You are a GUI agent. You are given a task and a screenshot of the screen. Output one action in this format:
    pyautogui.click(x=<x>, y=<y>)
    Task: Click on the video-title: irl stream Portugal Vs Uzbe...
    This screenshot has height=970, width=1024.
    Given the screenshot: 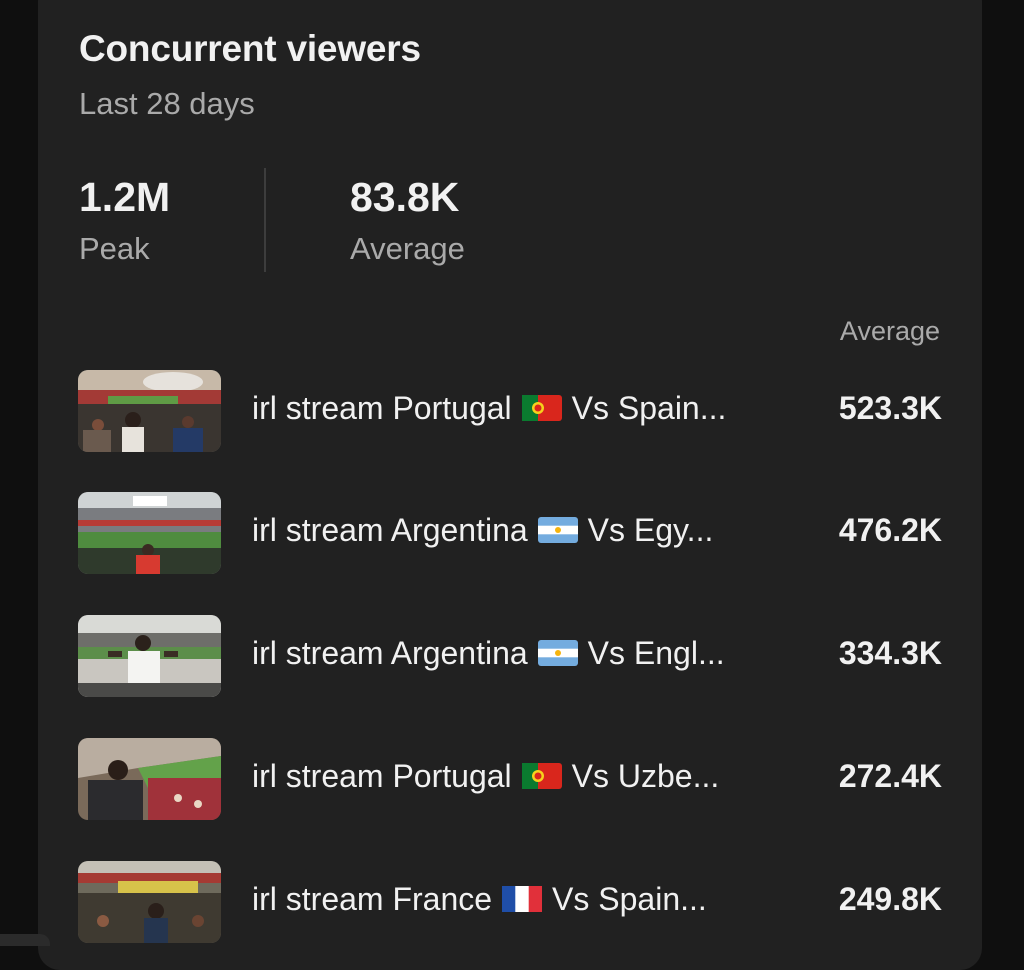 What is the action you would take?
    pyautogui.click(x=485, y=776)
    